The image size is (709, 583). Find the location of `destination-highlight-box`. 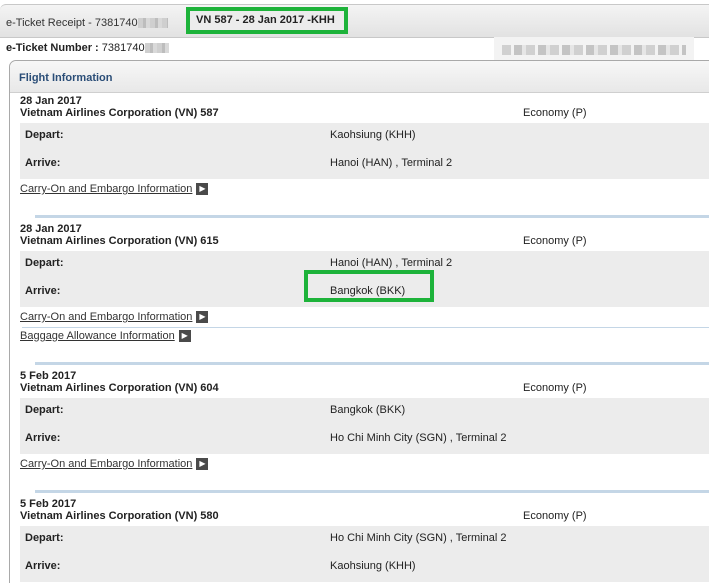

destination-highlight-box is located at coordinates (369, 286).